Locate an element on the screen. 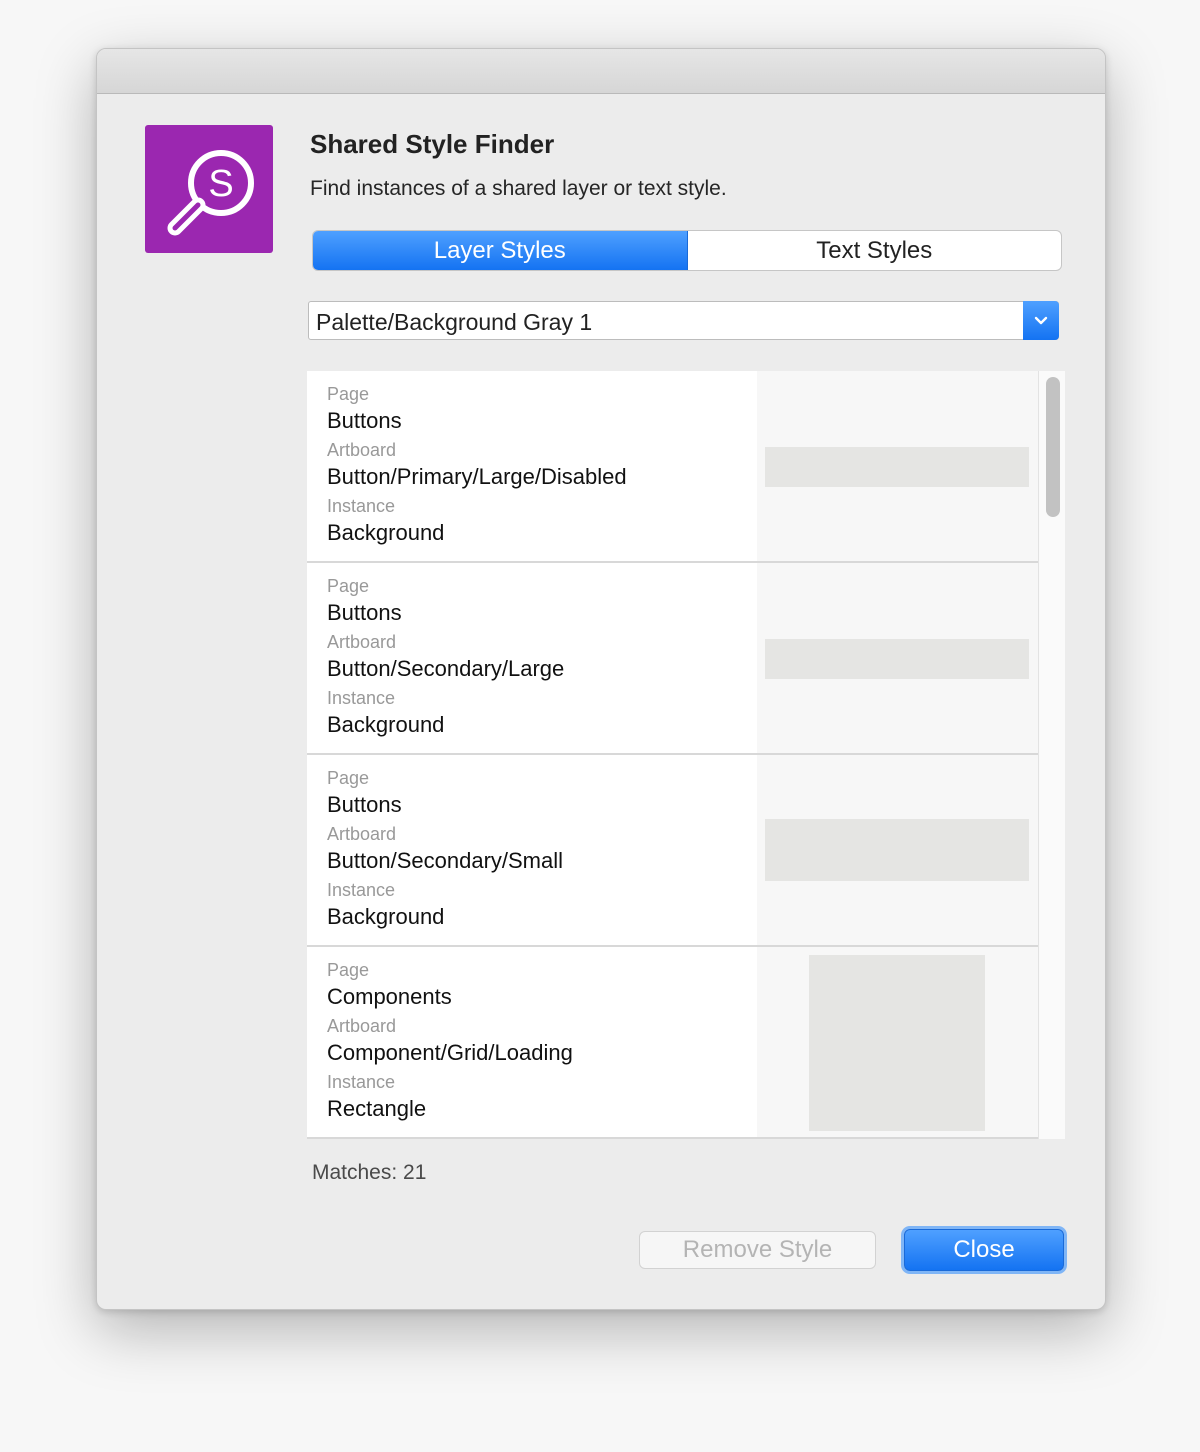 The width and height of the screenshot is (1200, 1452). magnifier-s-icon: S is located at coordinates (209, 189).